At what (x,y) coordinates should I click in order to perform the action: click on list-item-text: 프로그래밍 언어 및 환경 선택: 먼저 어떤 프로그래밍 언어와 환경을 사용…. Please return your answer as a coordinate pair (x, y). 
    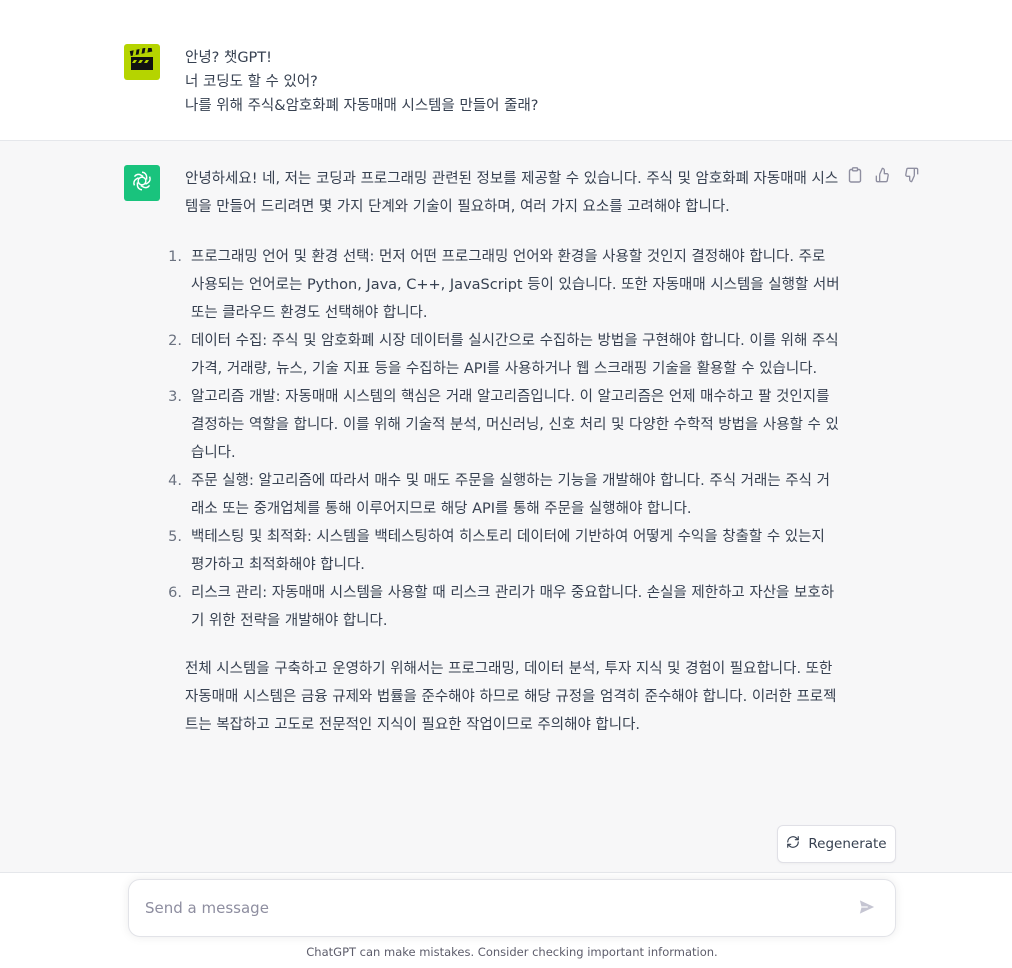
    Looking at the image, I should click on (515, 285).